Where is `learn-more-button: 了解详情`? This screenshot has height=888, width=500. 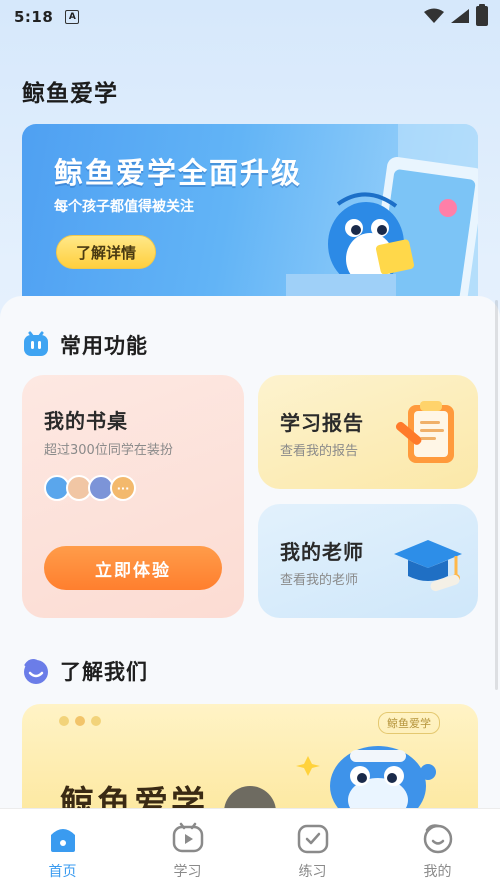 learn-more-button: 了解详情 is located at coordinates (106, 252).